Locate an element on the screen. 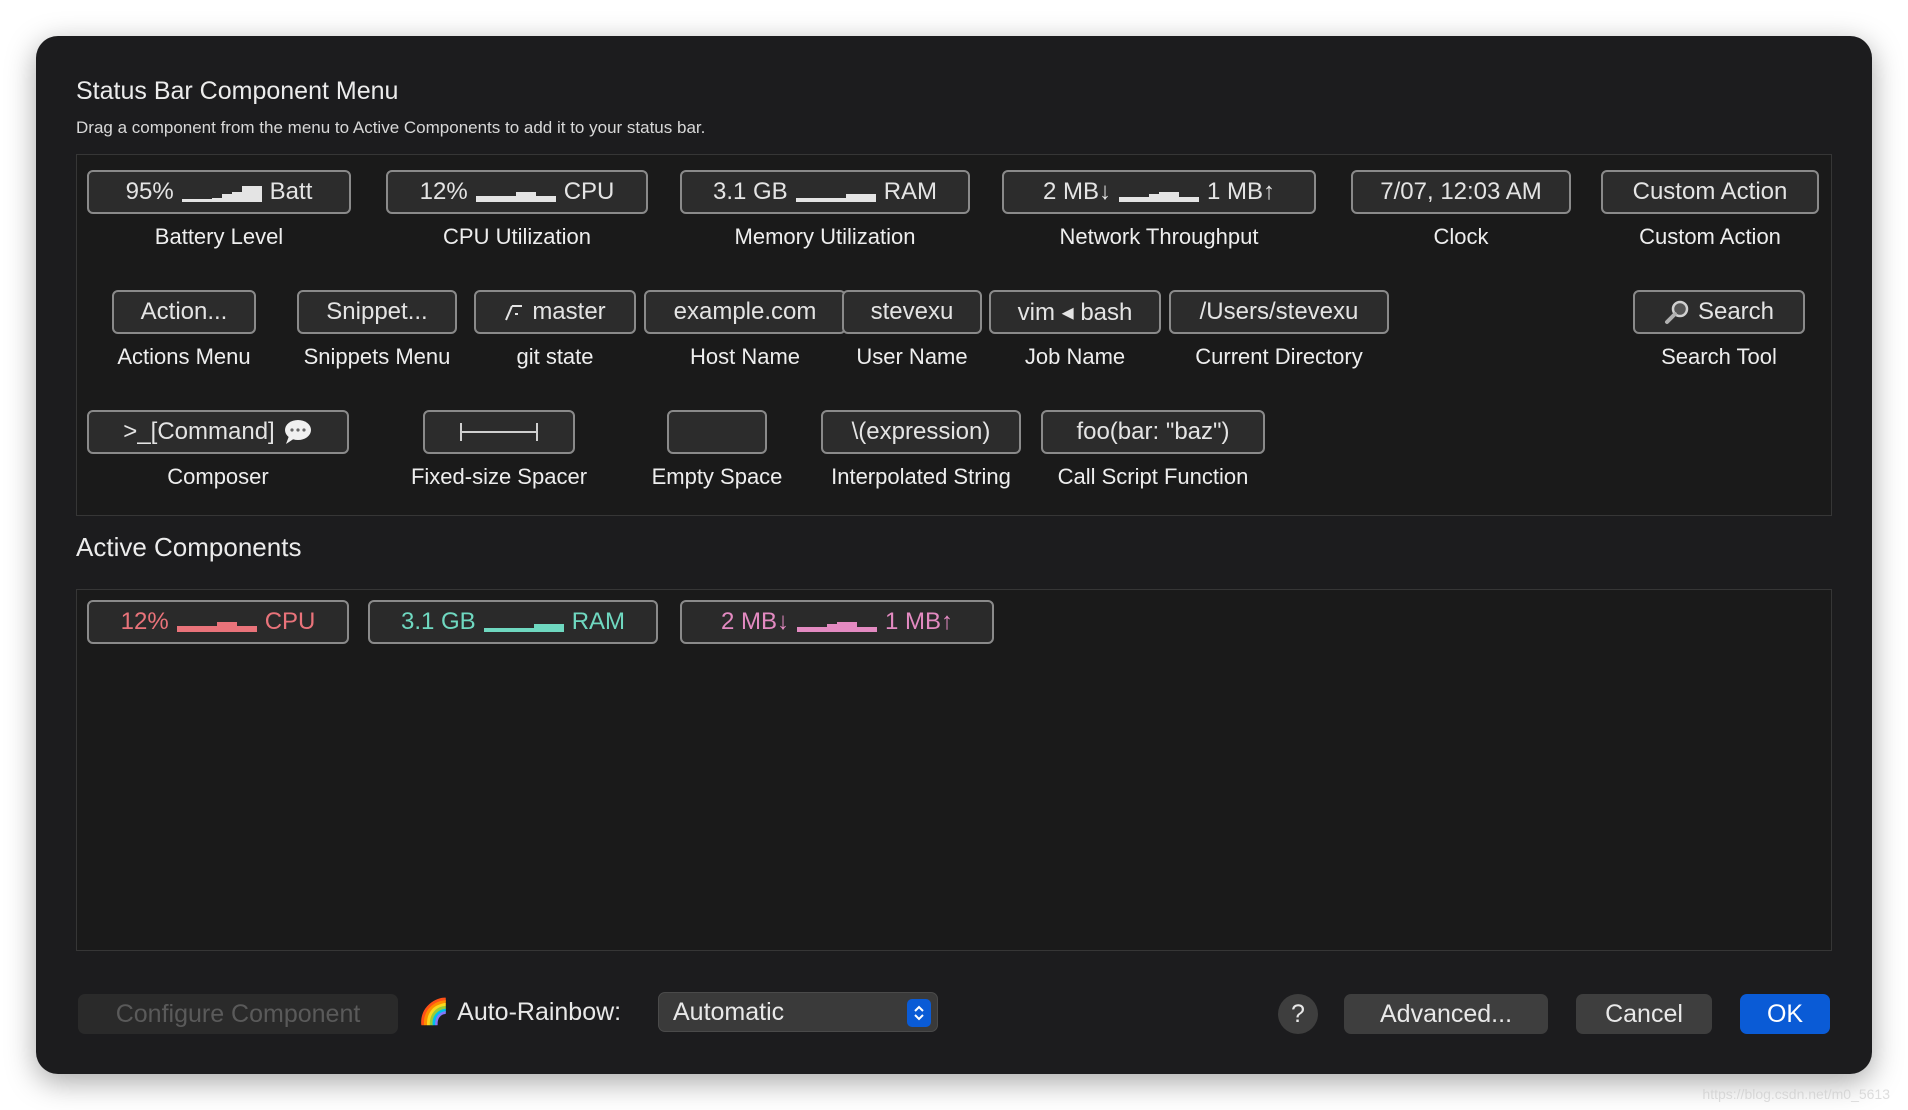 The width and height of the screenshot is (1908, 1110). component-chip: /Users/stevexu is located at coordinates (1279, 312).